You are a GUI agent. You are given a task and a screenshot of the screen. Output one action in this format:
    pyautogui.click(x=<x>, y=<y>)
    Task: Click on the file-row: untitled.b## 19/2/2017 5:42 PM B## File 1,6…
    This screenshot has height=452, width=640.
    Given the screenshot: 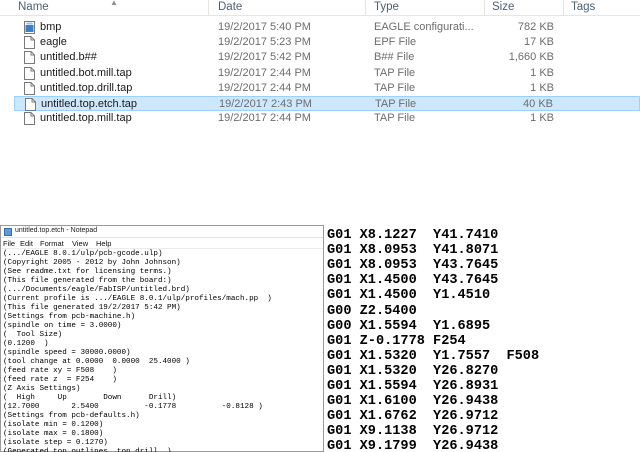 What is the action you would take?
    pyautogui.click(x=327, y=57)
    